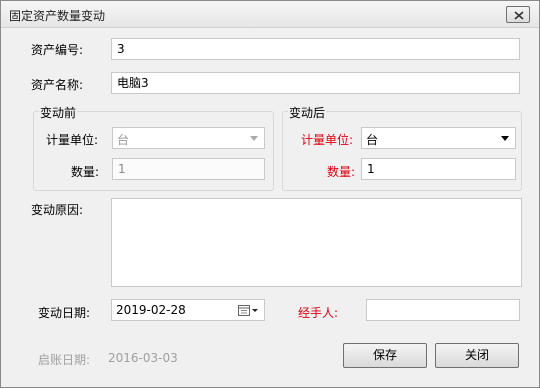 This screenshot has height=388, width=540. What do you see at coordinates (151, 310) in the screenshot?
I see `change-date-value: 2019-02-28` at bounding box center [151, 310].